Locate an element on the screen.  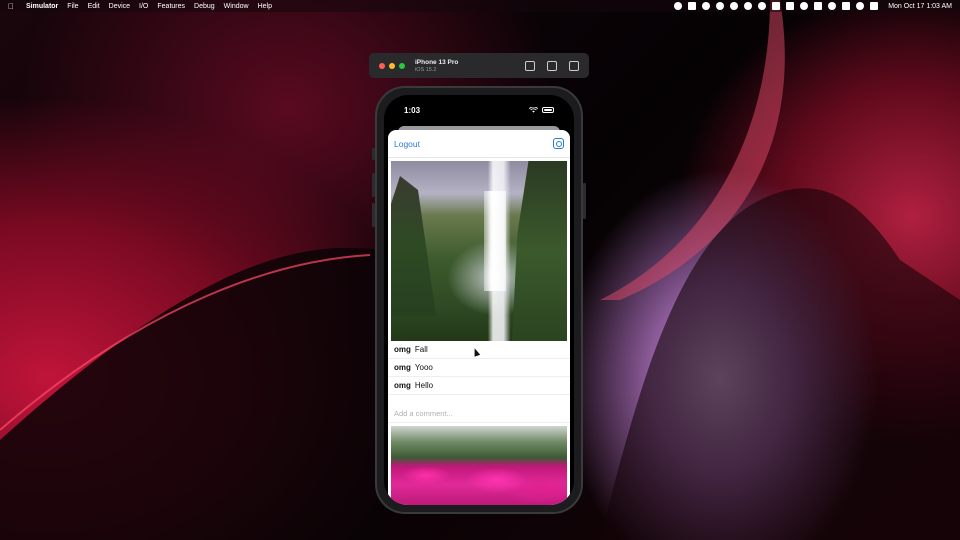
post-image is located at coordinates (479, 251).